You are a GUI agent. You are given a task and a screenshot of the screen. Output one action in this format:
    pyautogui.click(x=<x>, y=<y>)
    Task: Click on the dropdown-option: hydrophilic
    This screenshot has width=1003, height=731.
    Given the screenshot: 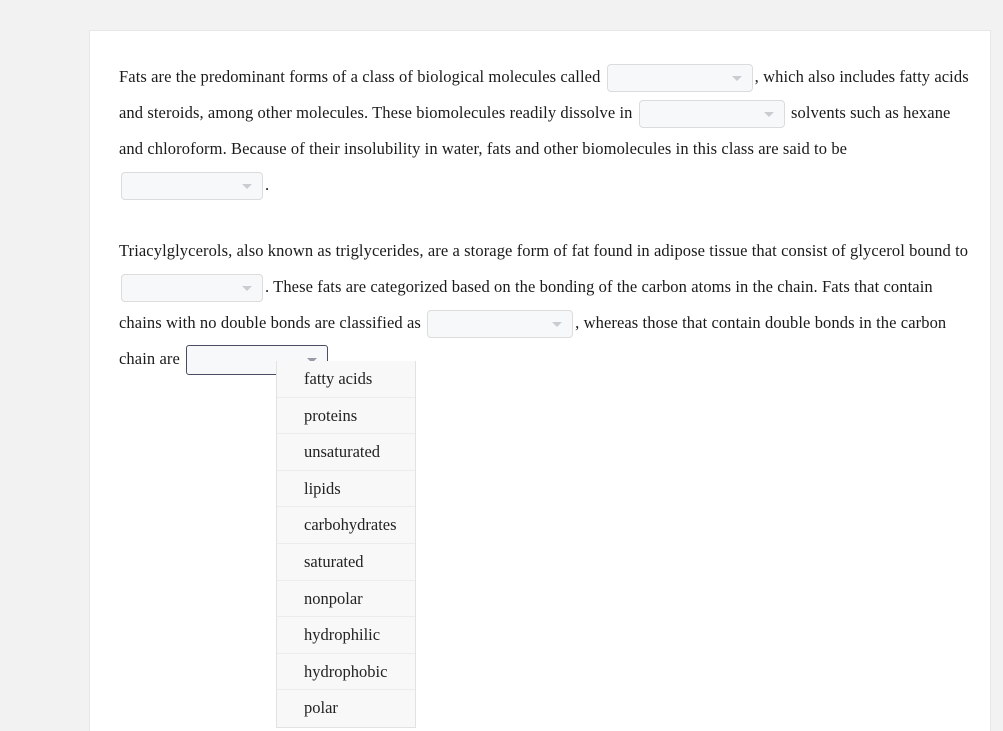 What is the action you would take?
    pyautogui.click(x=346, y=635)
    